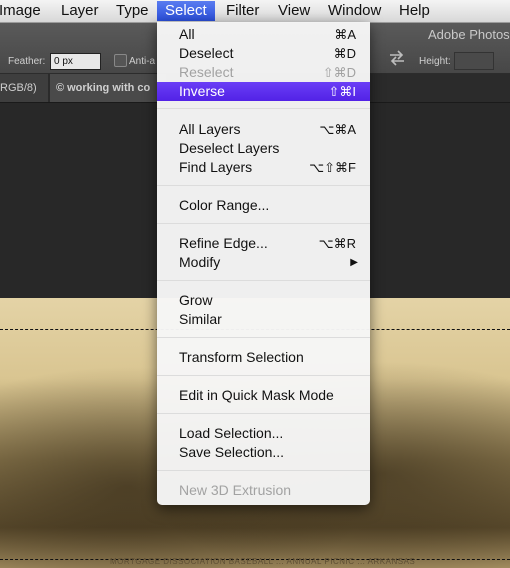 This screenshot has width=510, height=568. What do you see at coordinates (242, 11) in the screenshot?
I see `menu-filter: Filter` at bounding box center [242, 11].